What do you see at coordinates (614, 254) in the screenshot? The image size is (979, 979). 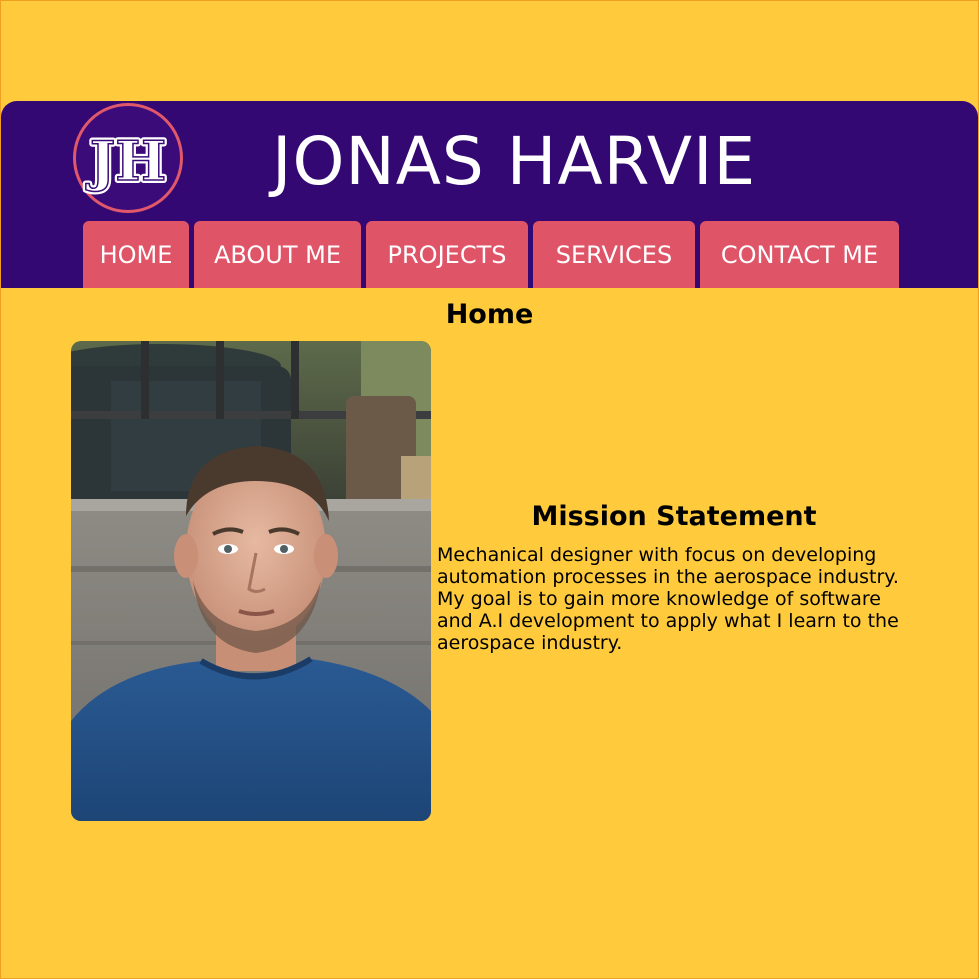 I see `nav-services: SERVICES` at bounding box center [614, 254].